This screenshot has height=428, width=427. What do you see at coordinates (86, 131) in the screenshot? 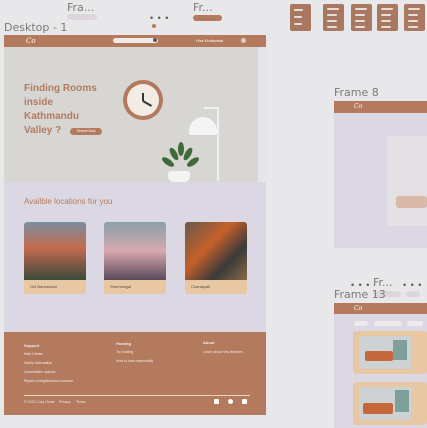
I see `search-now-button: Search Now` at bounding box center [86, 131].